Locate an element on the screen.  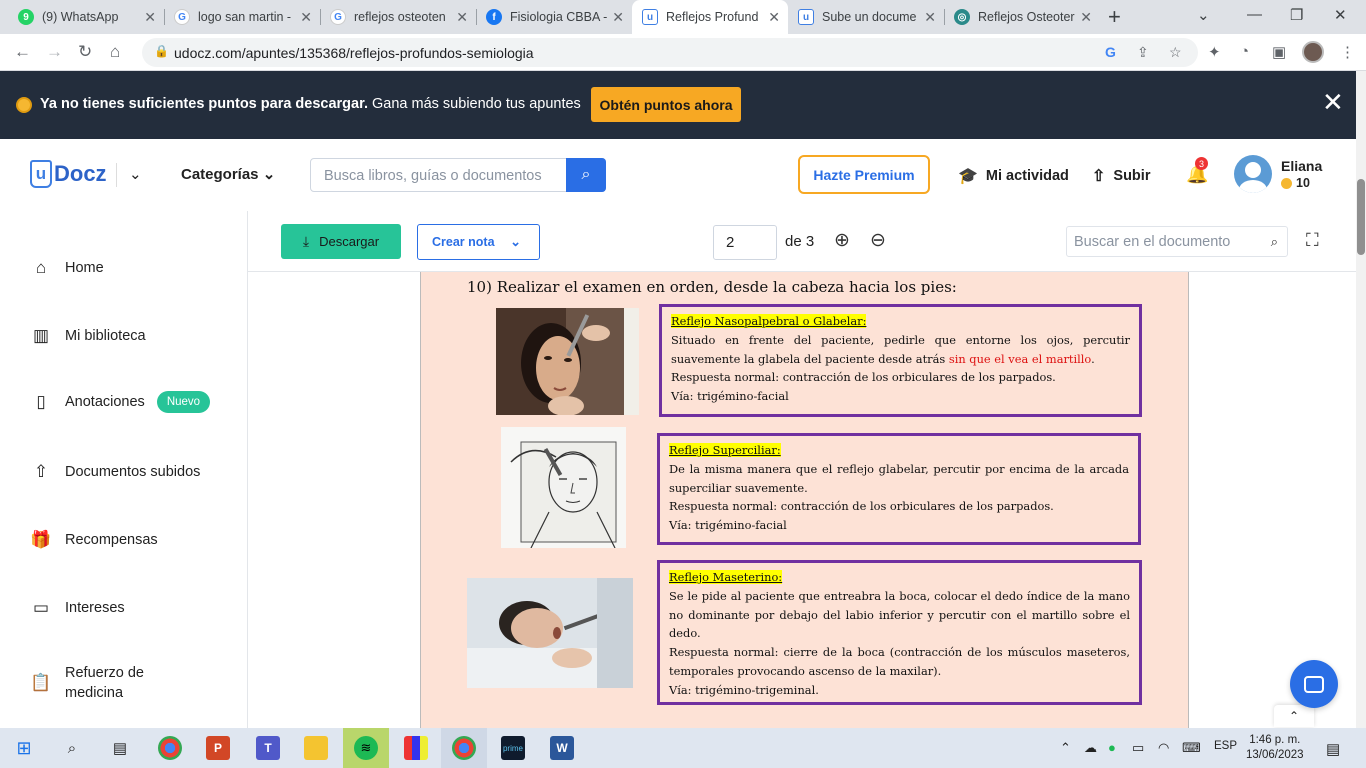
tray-chevron-icon: ⌃ is located at coordinates (1065, 748).